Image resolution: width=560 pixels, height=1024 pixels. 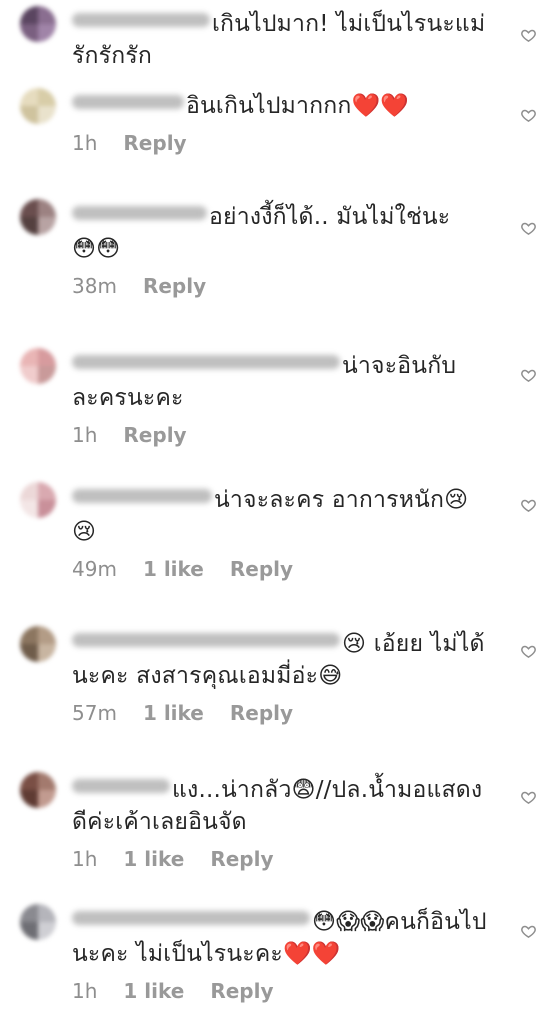 What do you see at coordinates (277, 382) in the screenshot?
I see `comment-text-line: น่าจะอินกับละครนะคะ` at bounding box center [277, 382].